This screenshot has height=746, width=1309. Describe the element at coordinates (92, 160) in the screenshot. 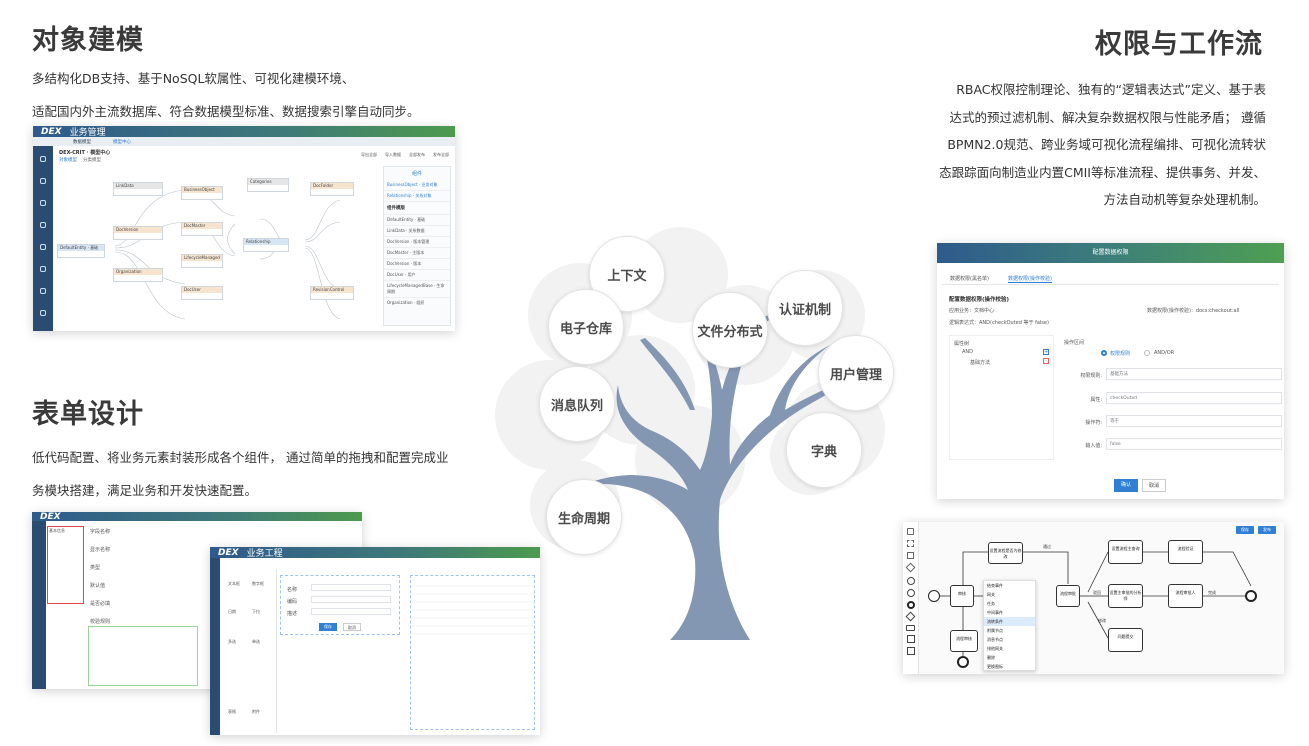

I see `modeling-subtab-2: 分类模型` at that location.